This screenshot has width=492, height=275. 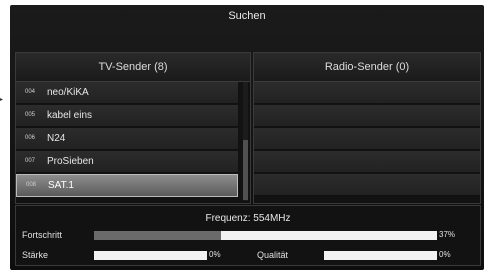 I want to click on channel-name: SAT.1, so click(x=61, y=186).